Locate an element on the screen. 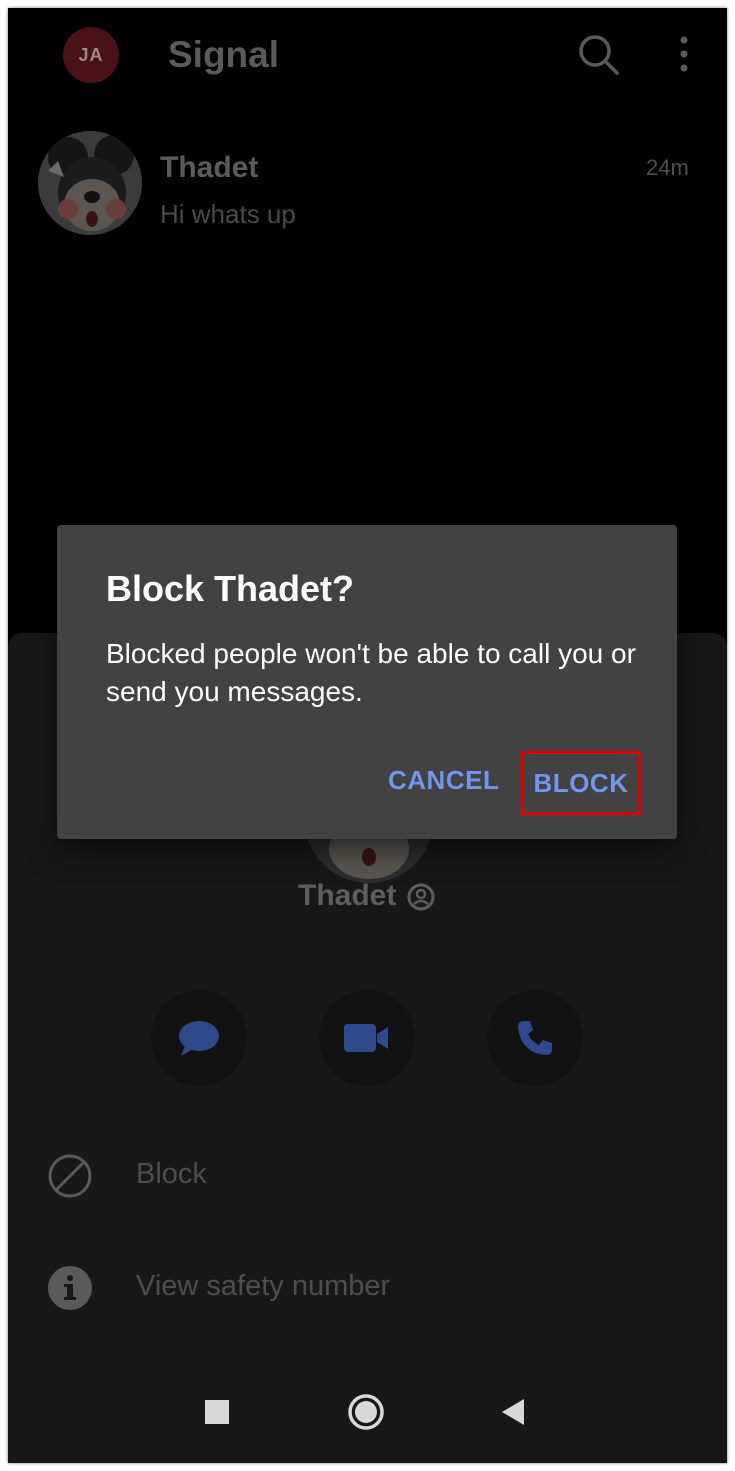 Image resolution: width=735 pixels, height=1471 pixels. more-options-button is located at coordinates (684, 54).